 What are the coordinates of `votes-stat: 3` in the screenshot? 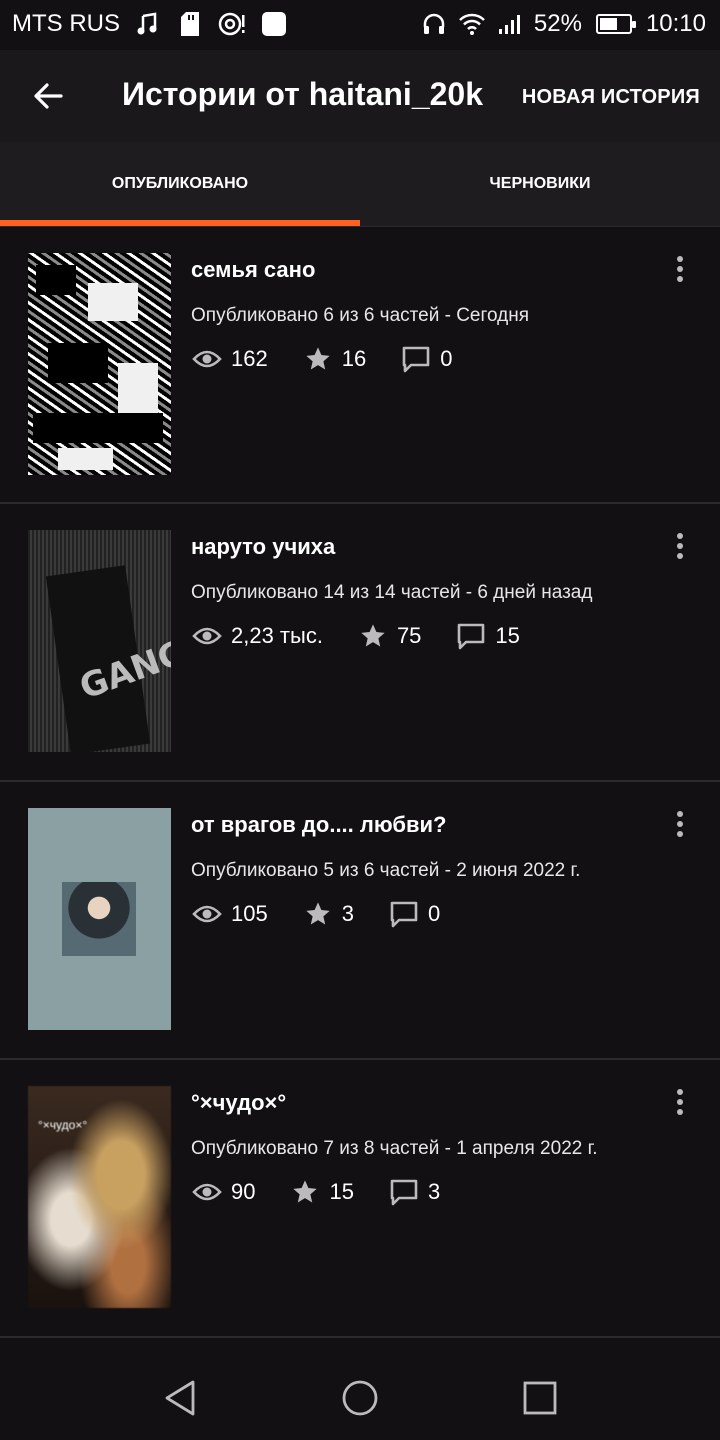 It's located at (328, 914).